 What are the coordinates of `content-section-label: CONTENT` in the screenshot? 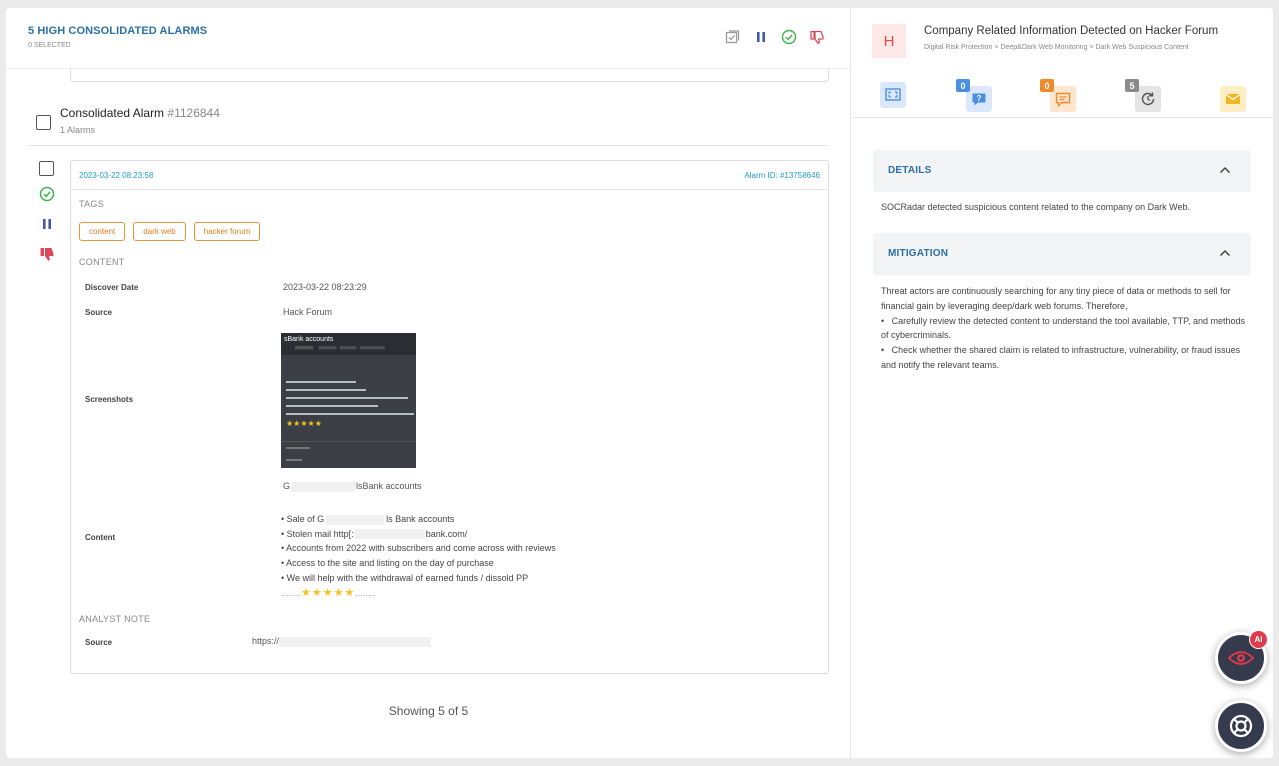 It's located at (102, 262).